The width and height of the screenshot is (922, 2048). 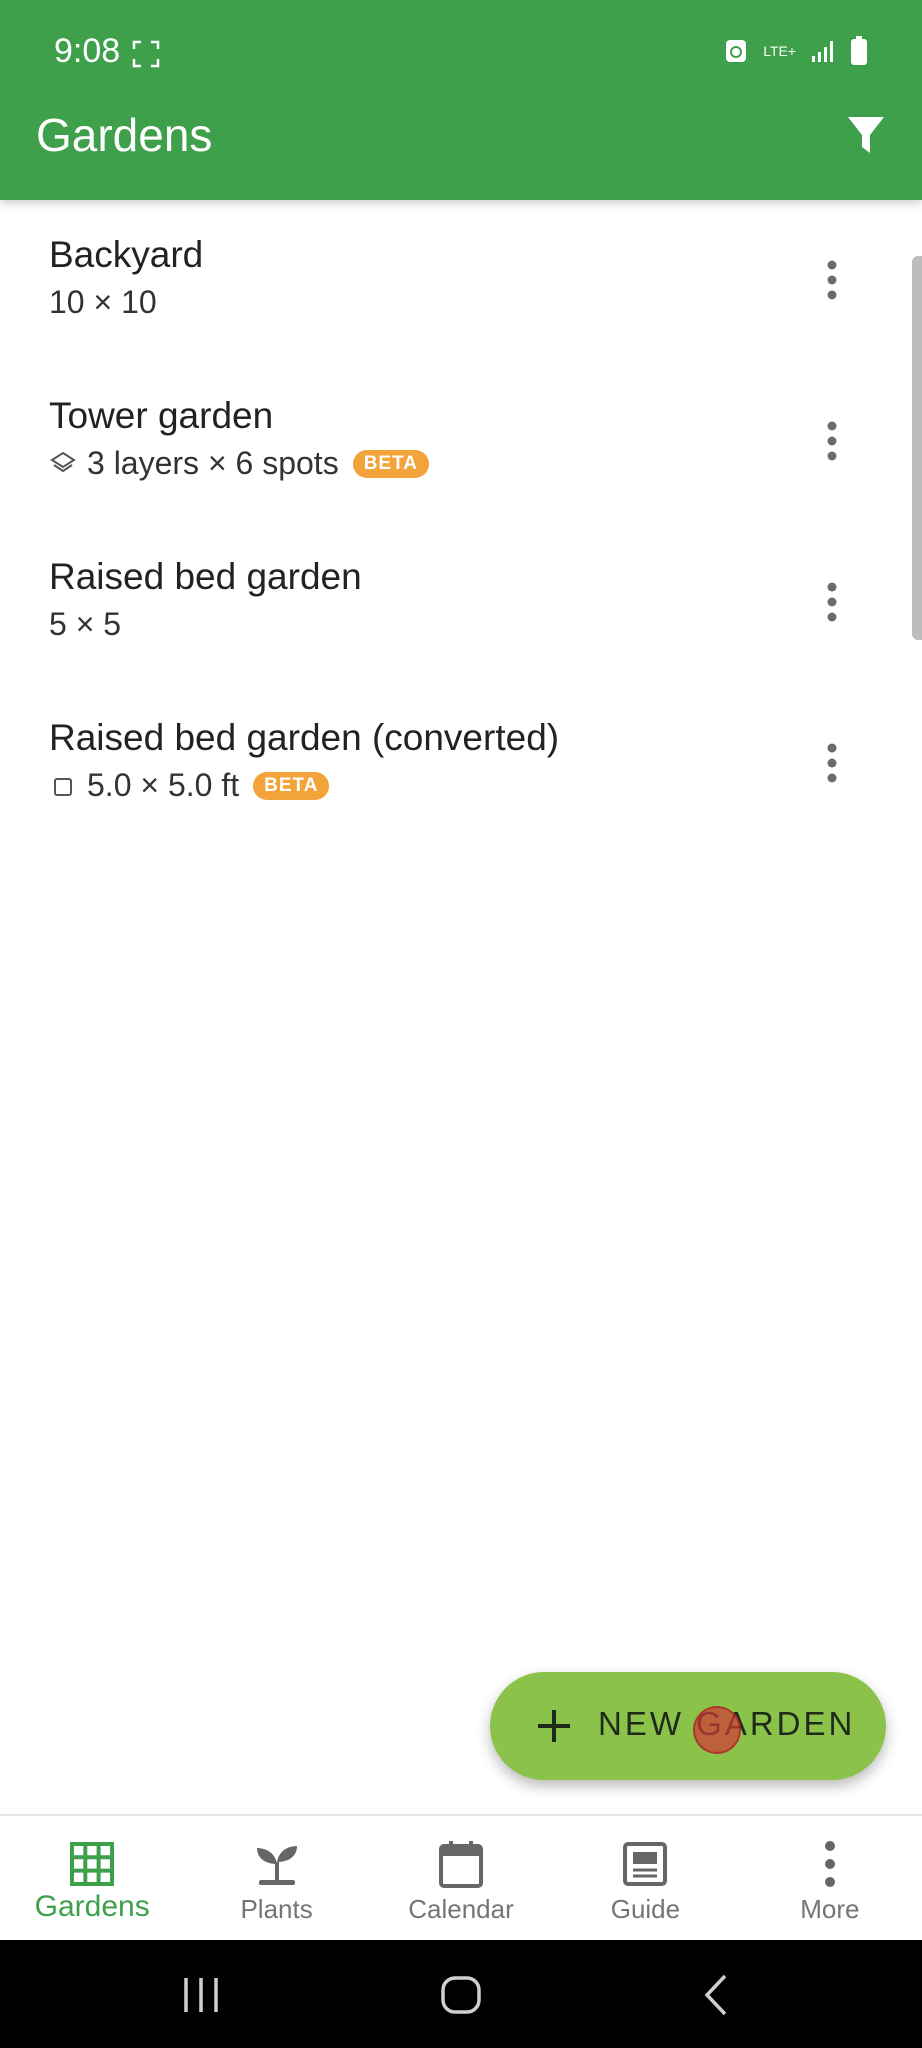 What do you see at coordinates (822, 51) in the screenshot?
I see `signal-icon` at bounding box center [822, 51].